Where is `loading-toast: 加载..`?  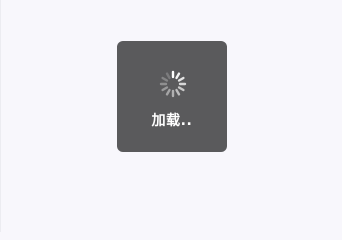
loading-toast: 加载.. is located at coordinates (172, 96).